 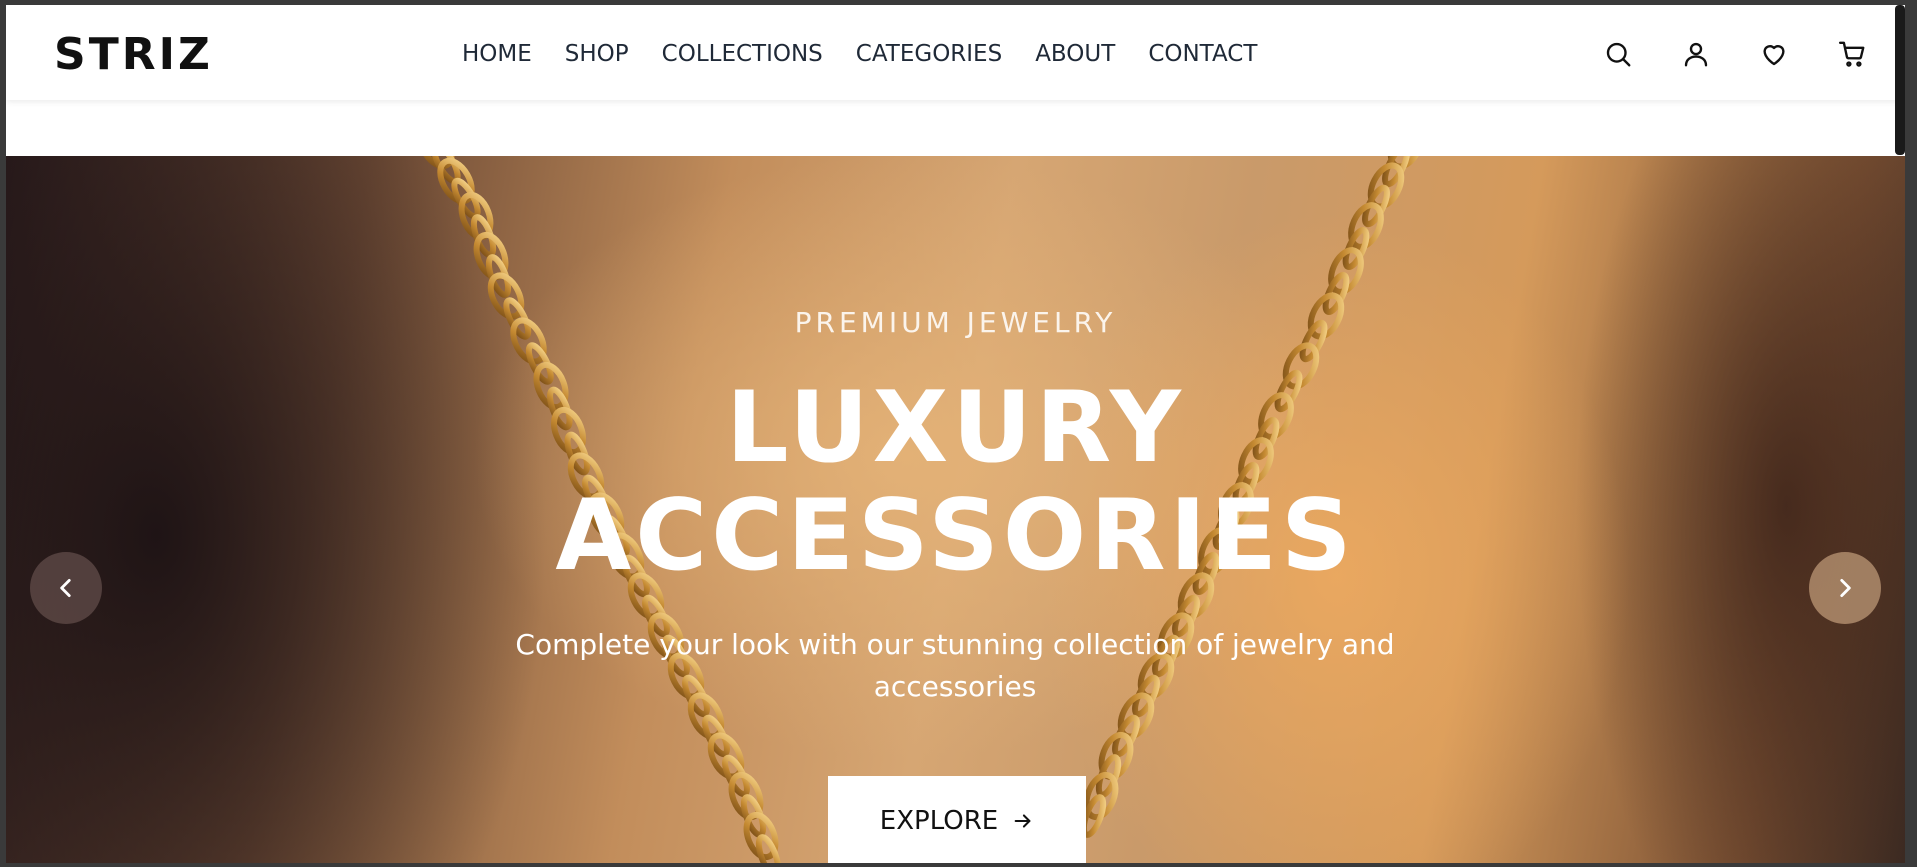 I want to click on logo: STRIZ, so click(x=133, y=55).